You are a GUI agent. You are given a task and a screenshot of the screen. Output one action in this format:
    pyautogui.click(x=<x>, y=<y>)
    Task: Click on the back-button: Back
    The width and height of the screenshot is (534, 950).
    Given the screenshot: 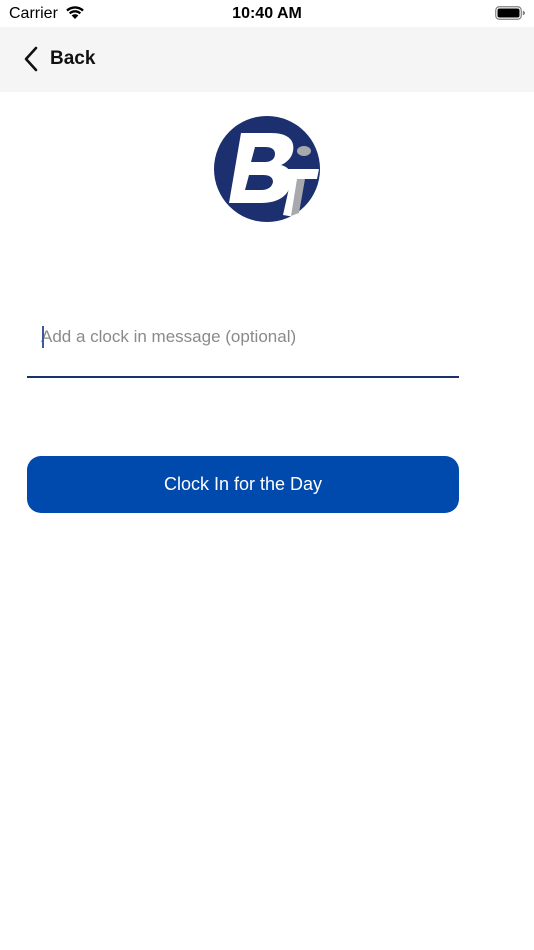 What is the action you would take?
    pyautogui.click(x=58, y=59)
    